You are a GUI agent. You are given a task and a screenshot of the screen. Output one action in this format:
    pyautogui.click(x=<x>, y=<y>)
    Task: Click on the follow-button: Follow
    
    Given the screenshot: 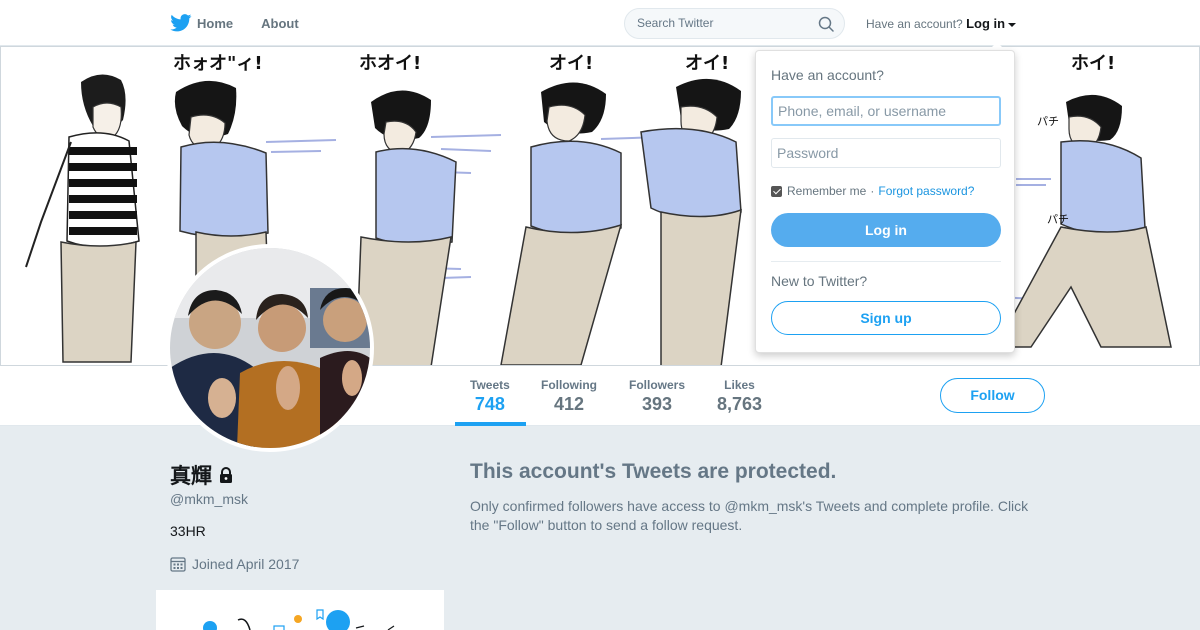 What is the action you would take?
    pyautogui.click(x=992, y=395)
    